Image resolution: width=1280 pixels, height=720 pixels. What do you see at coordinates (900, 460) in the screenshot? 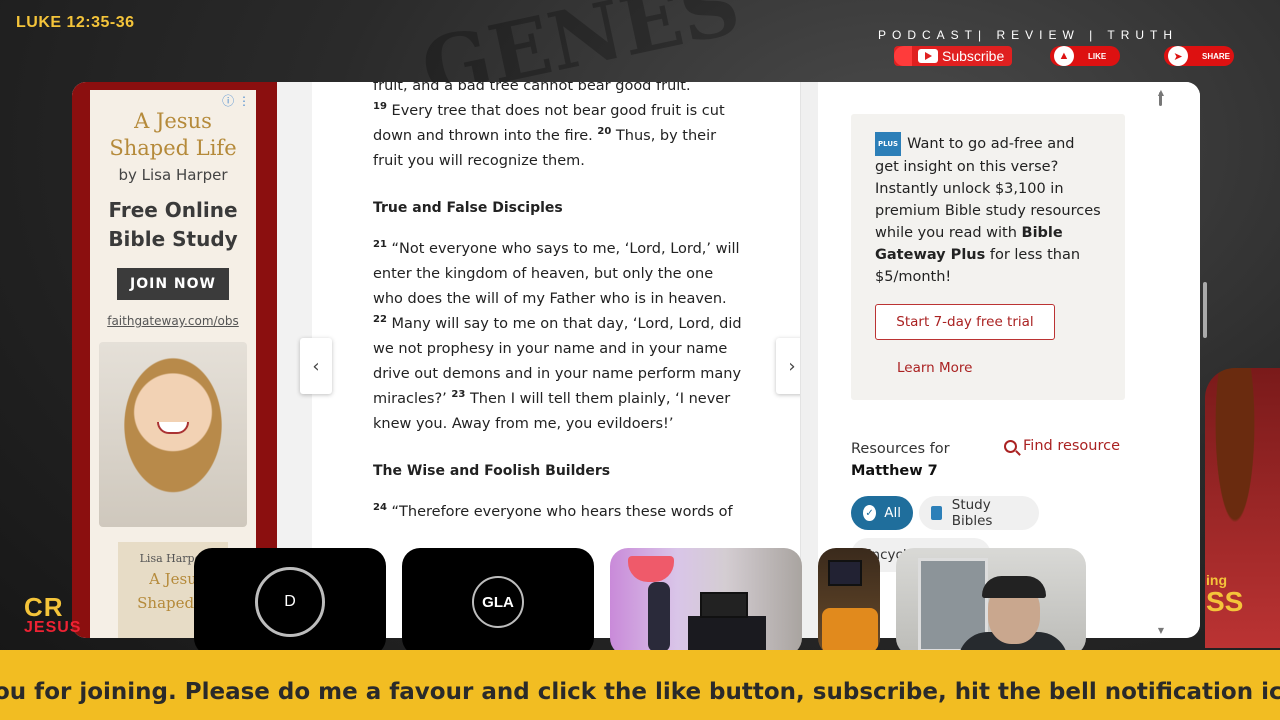
I see `resources-label: Resources for Matthew 7` at bounding box center [900, 460].